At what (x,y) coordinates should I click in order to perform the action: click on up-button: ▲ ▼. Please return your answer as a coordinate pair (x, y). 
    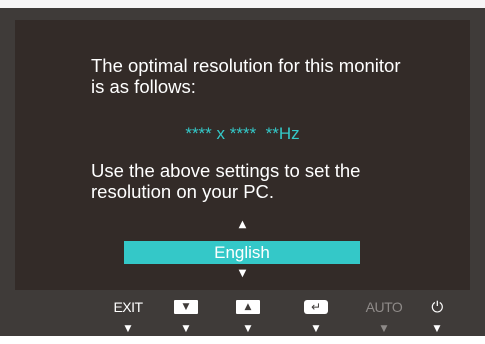
    Looking at the image, I should click on (248, 317).